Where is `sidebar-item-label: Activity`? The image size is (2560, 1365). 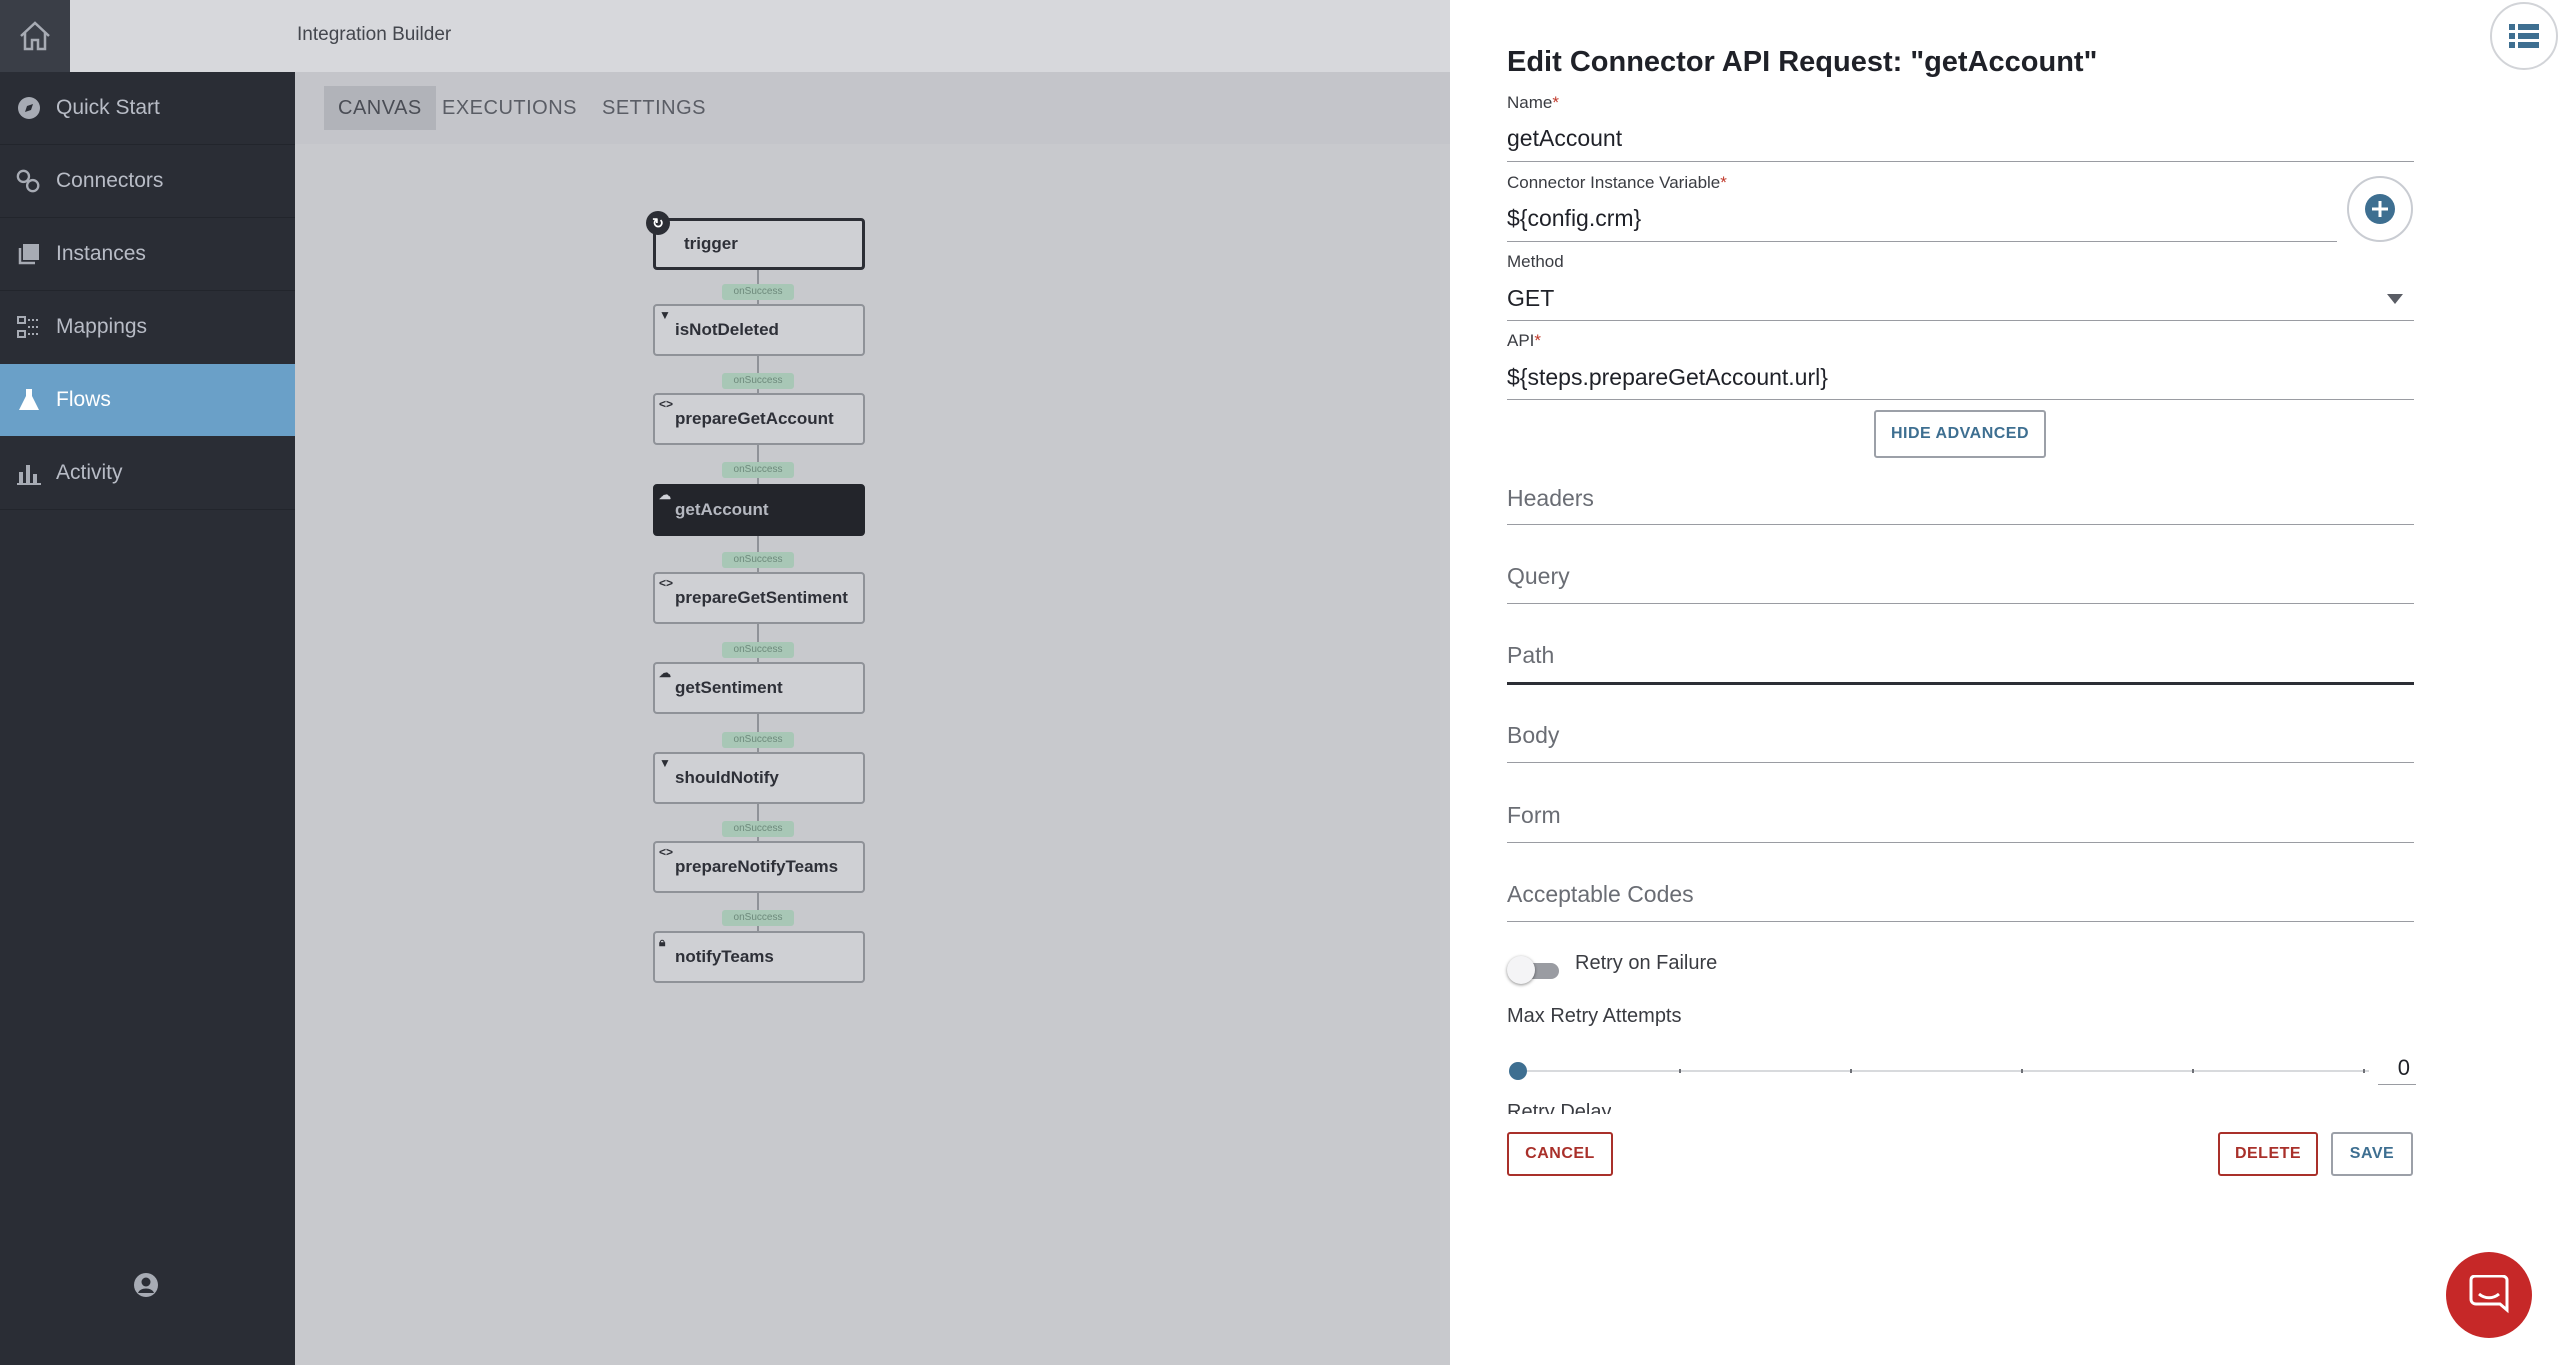
sidebar-item-label: Activity is located at coordinates (89, 472).